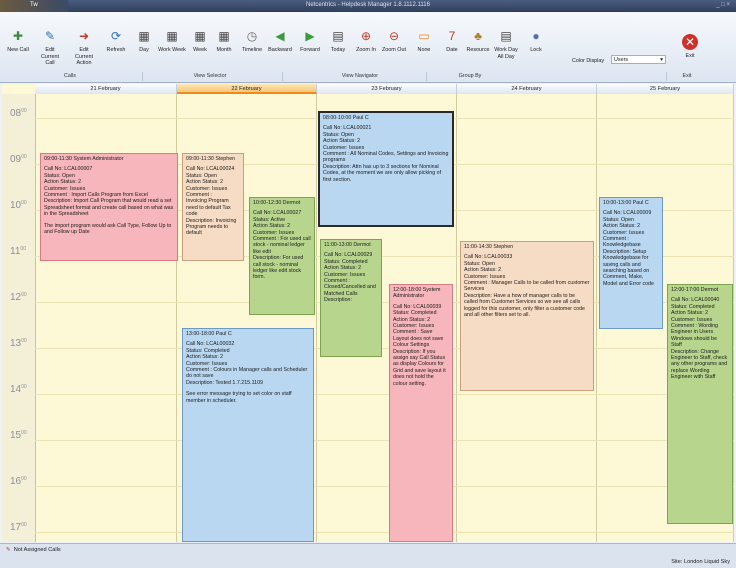  What do you see at coordinates (588, 61) in the screenshot?
I see `color-display-label: Color Display` at bounding box center [588, 61].